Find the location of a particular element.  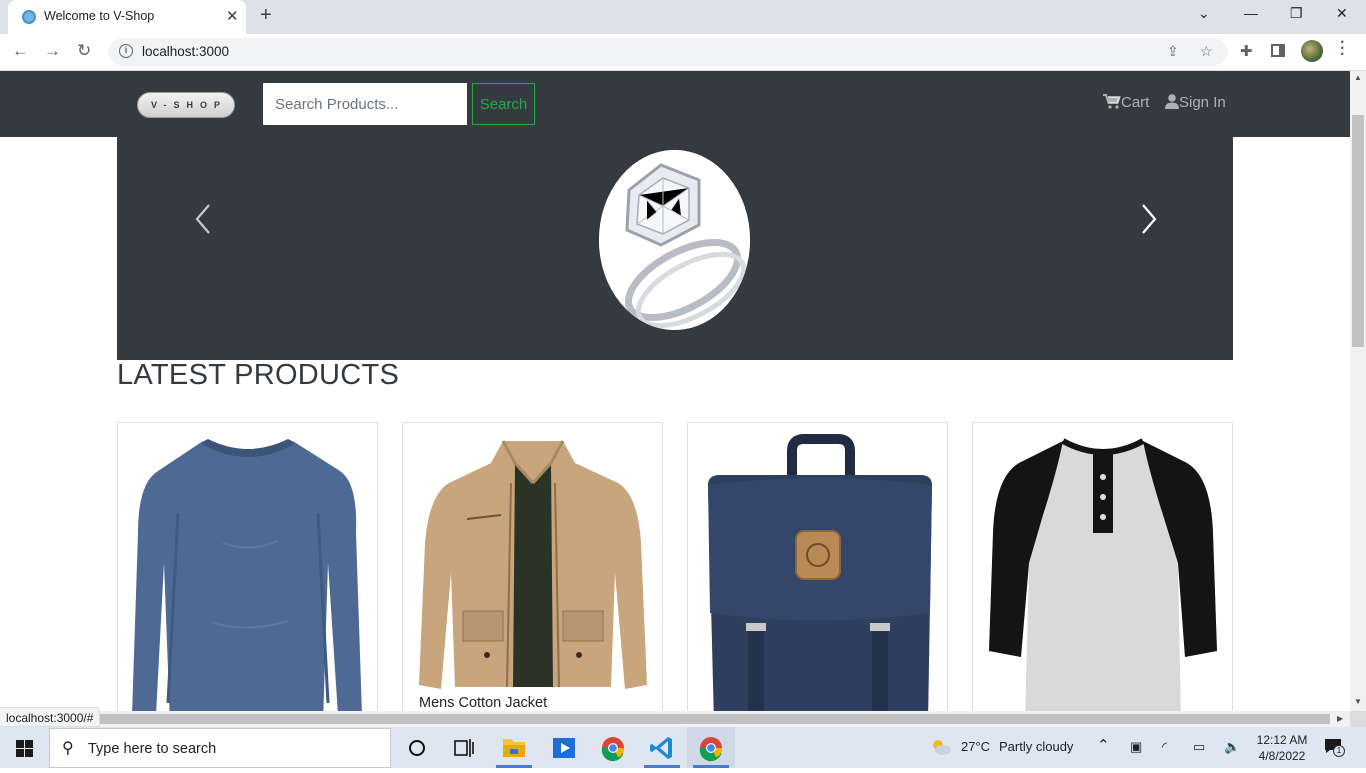

folder-icon is located at coordinates (514, 748).